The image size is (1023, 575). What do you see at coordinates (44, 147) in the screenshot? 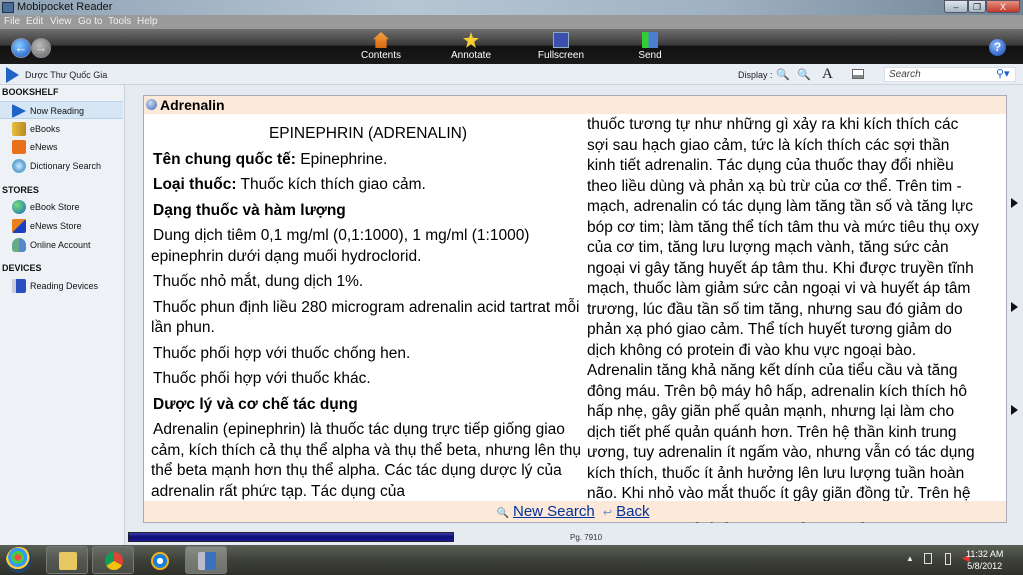
I see `sidebar-item-label: eNews` at bounding box center [44, 147].